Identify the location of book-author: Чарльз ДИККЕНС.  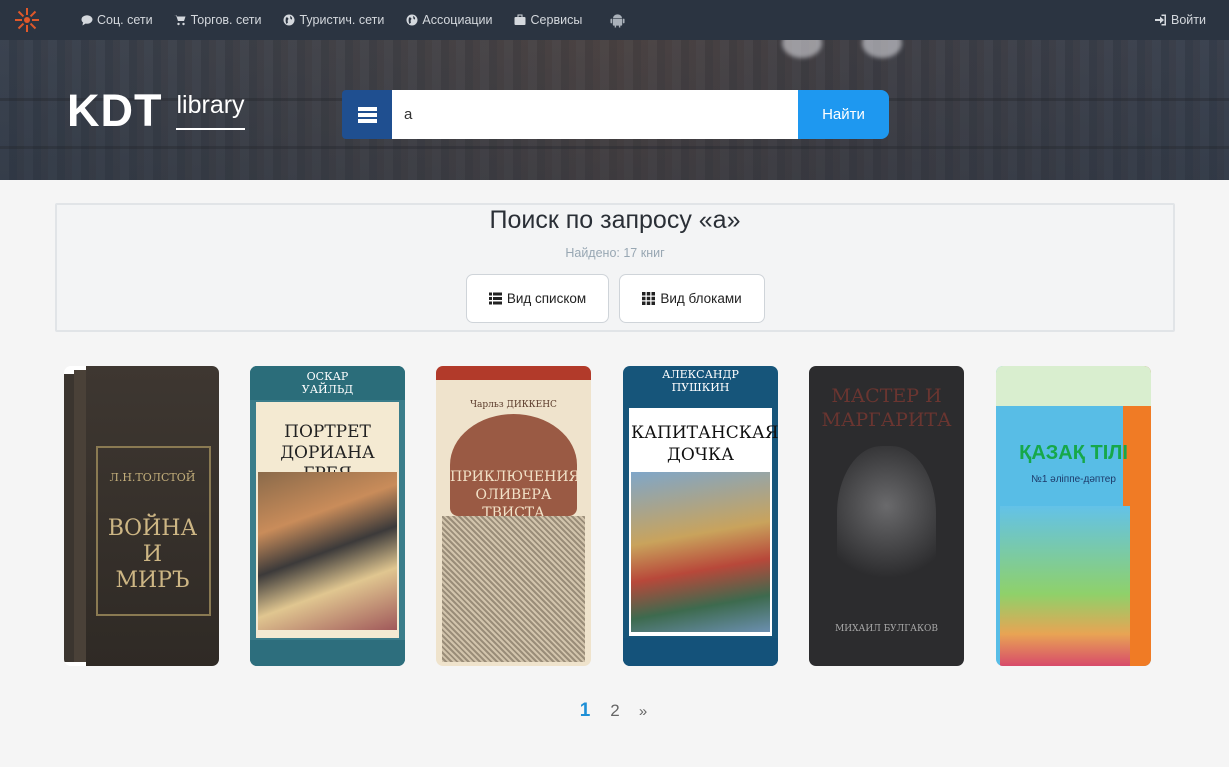
(513, 405).